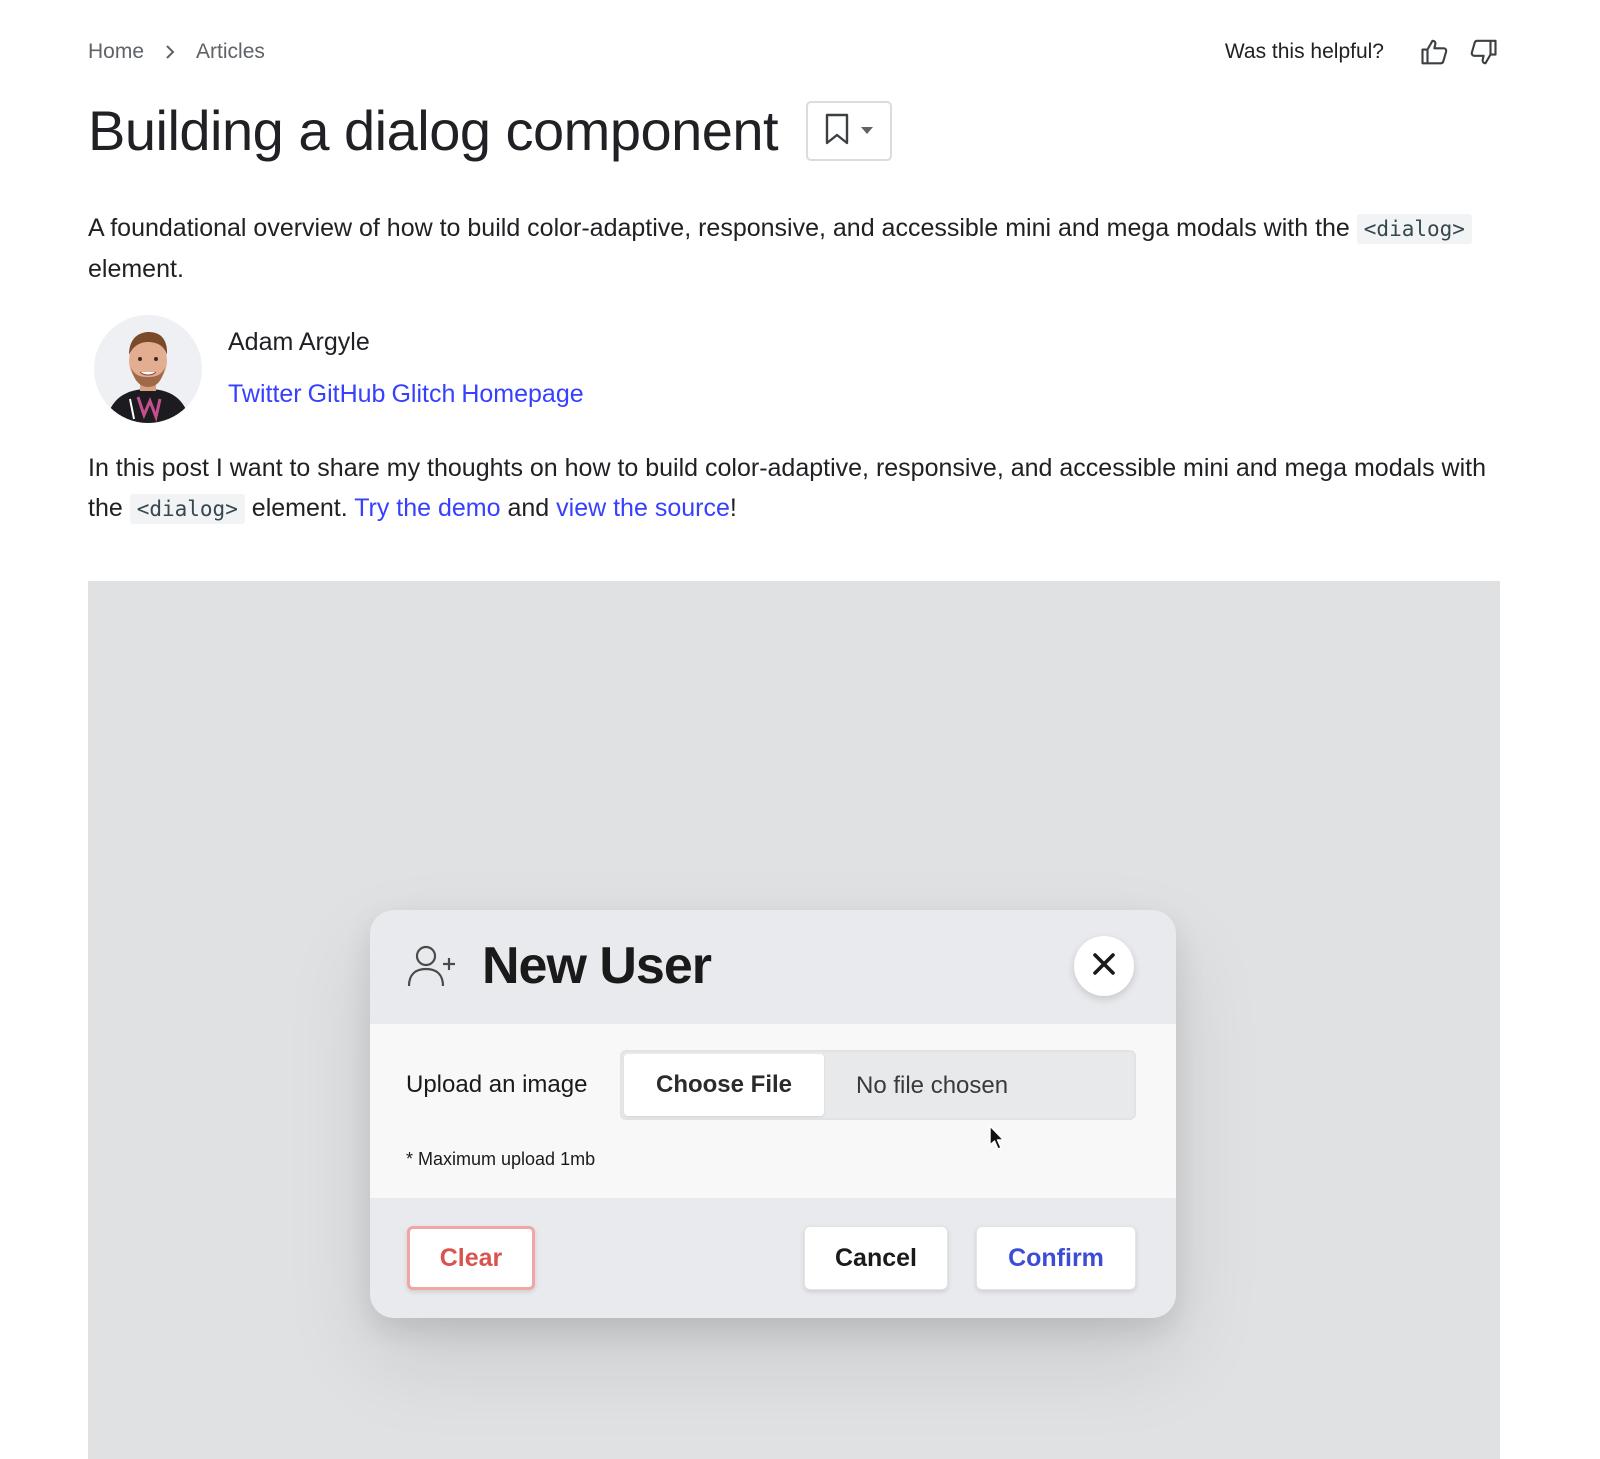 The height and width of the screenshot is (1459, 1600). Describe the element at coordinates (1304, 51) in the screenshot. I see `feedback-question: Was this helpful?` at that location.